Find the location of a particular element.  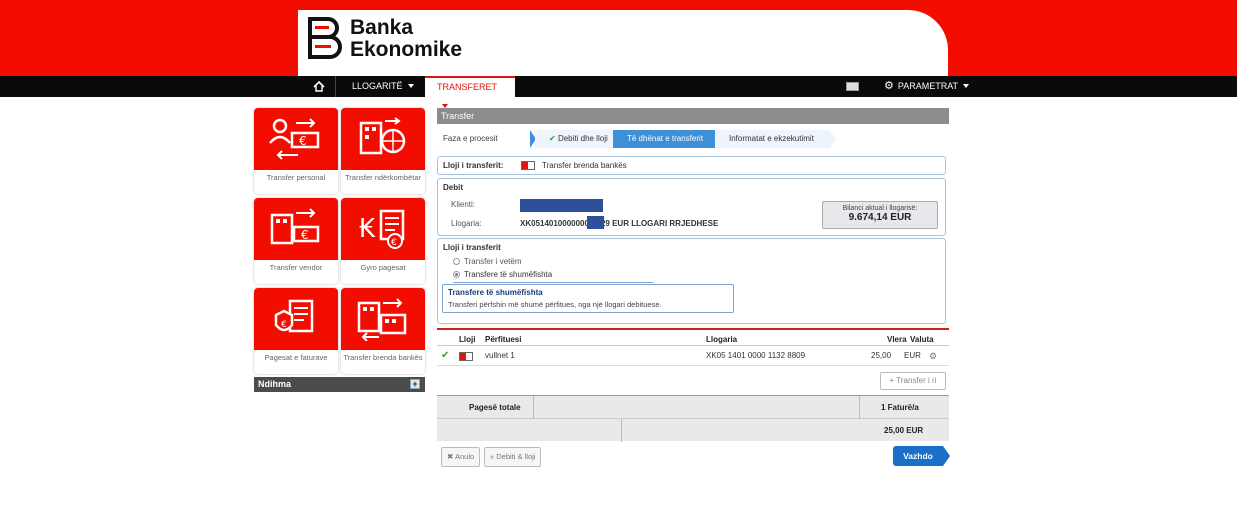

bank-logo-icon is located at coordinates (325, 38).